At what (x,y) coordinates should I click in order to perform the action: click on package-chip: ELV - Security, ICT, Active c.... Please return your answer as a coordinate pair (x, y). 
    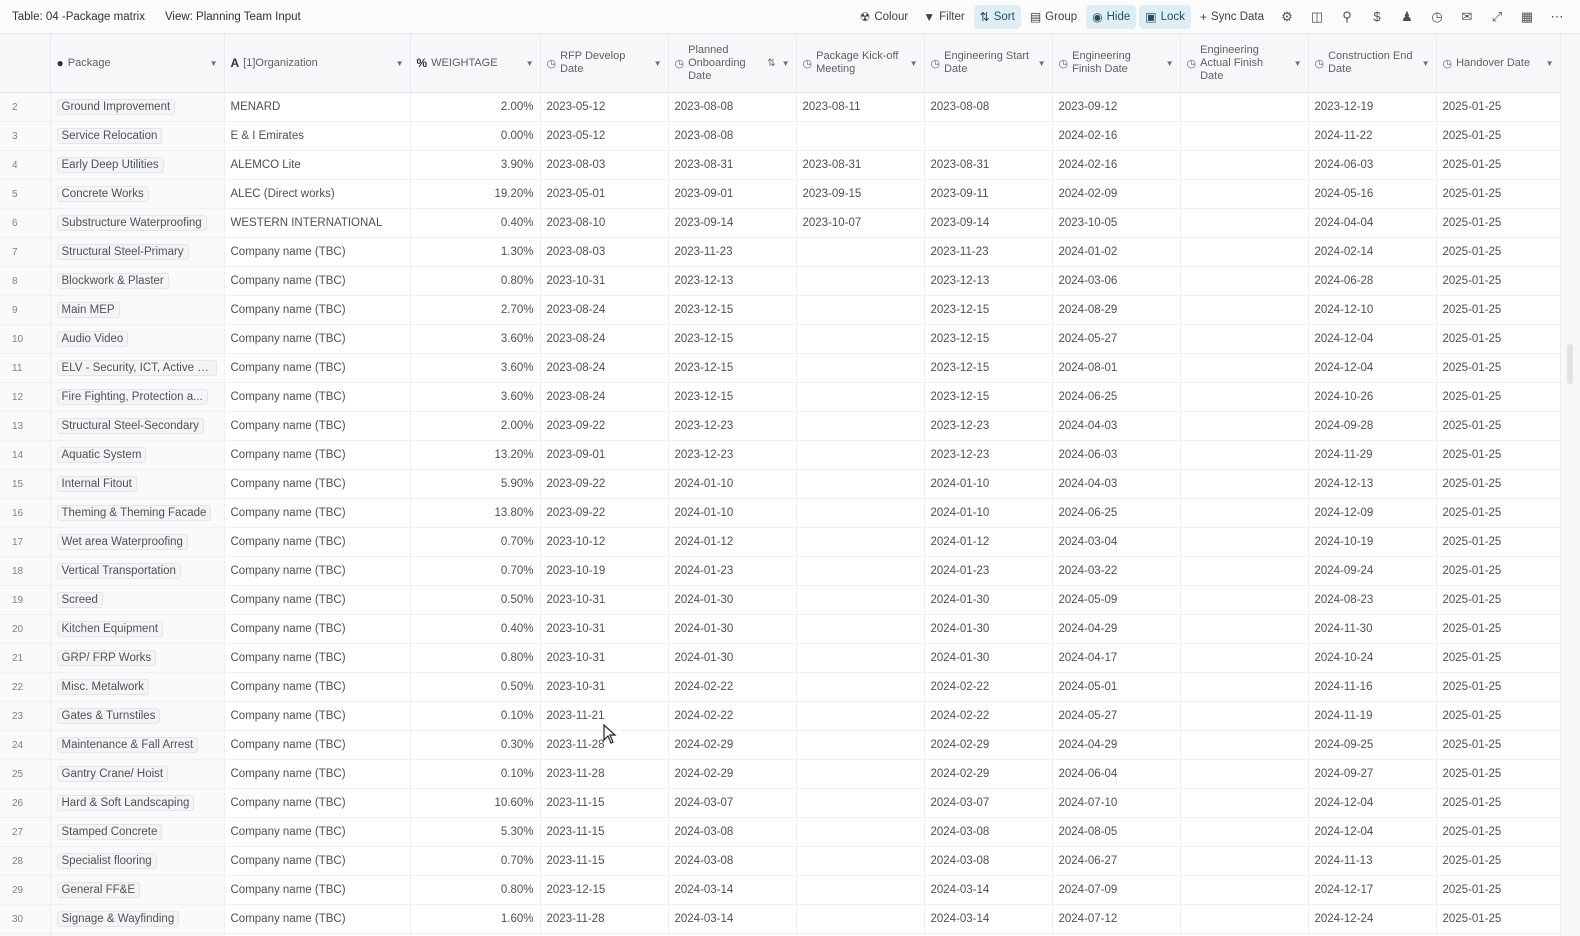
    Looking at the image, I should click on (136, 368).